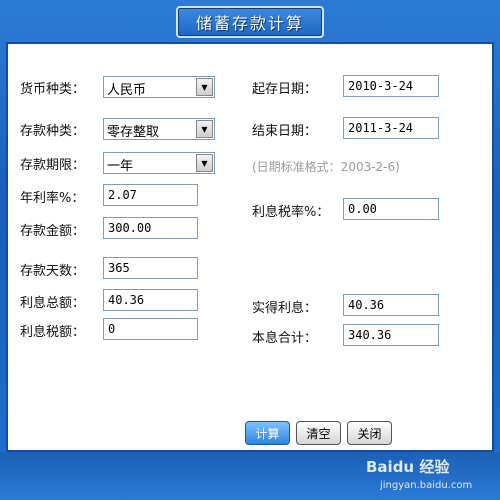 This screenshot has height=500, width=500. What do you see at coordinates (150, 268) in the screenshot?
I see `days-field: 365` at bounding box center [150, 268].